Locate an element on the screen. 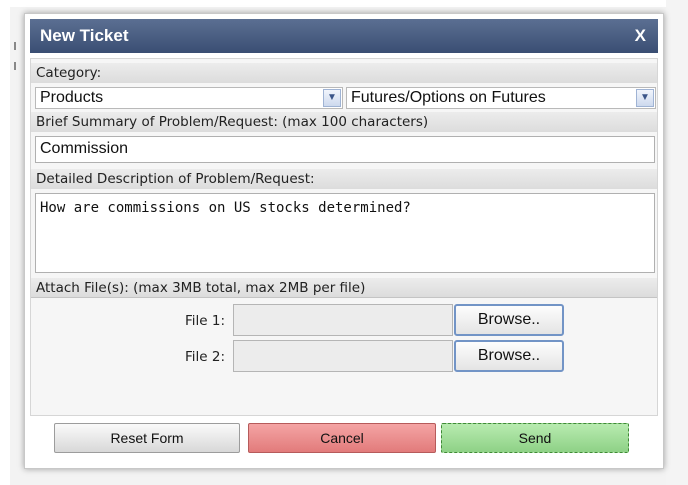 The height and width of the screenshot is (485, 688). background-edge-right is located at coordinates (677, 242).